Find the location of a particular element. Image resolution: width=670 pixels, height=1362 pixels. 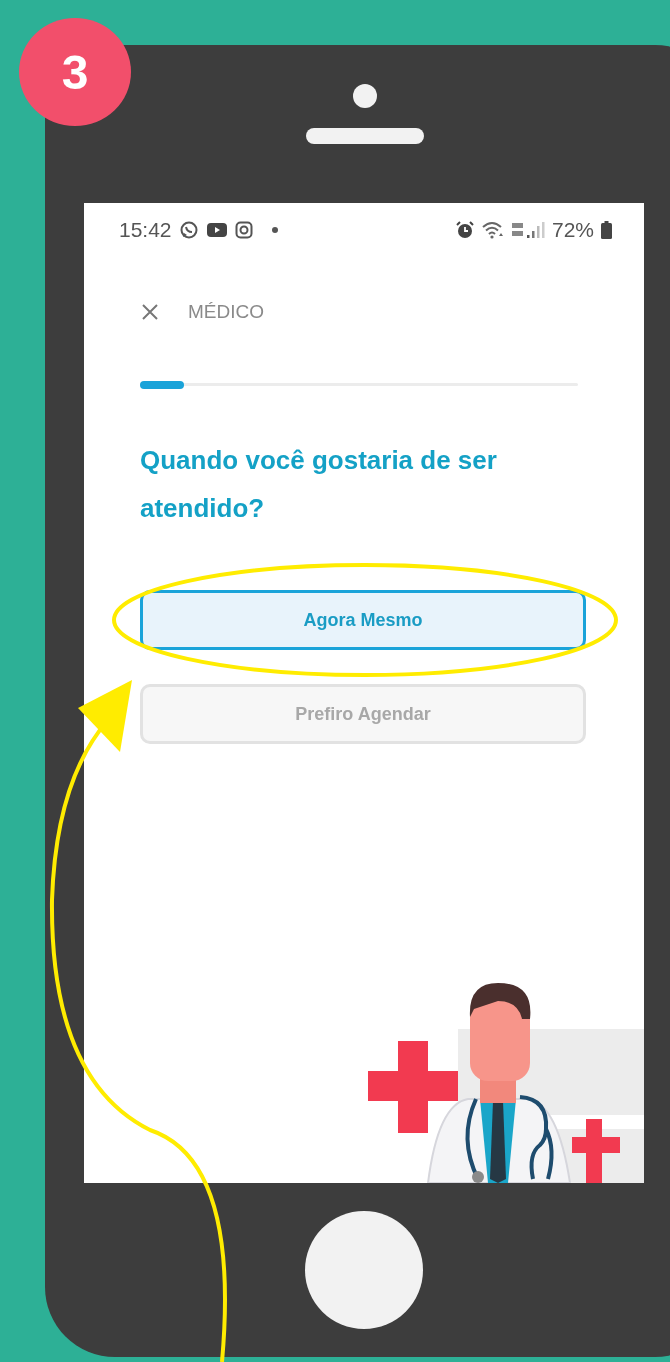

status-time: 15:42 is located at coordinates (145, 230).